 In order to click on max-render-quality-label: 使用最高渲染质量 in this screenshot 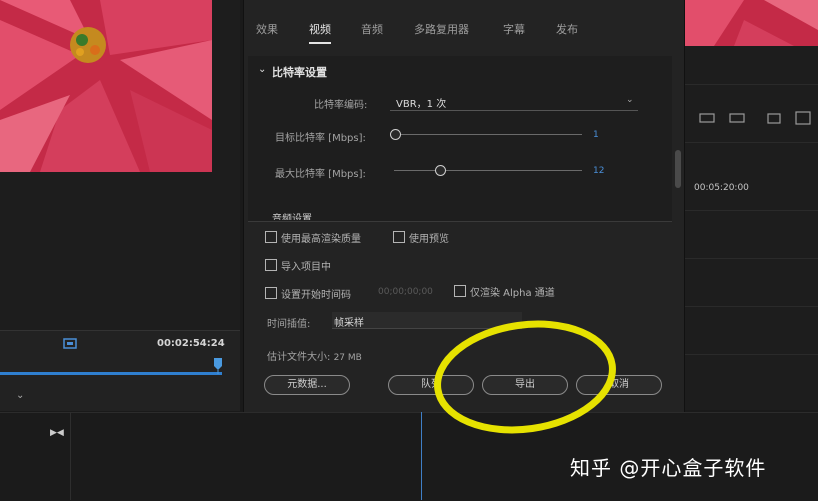, I will do `click(321, 239)`.